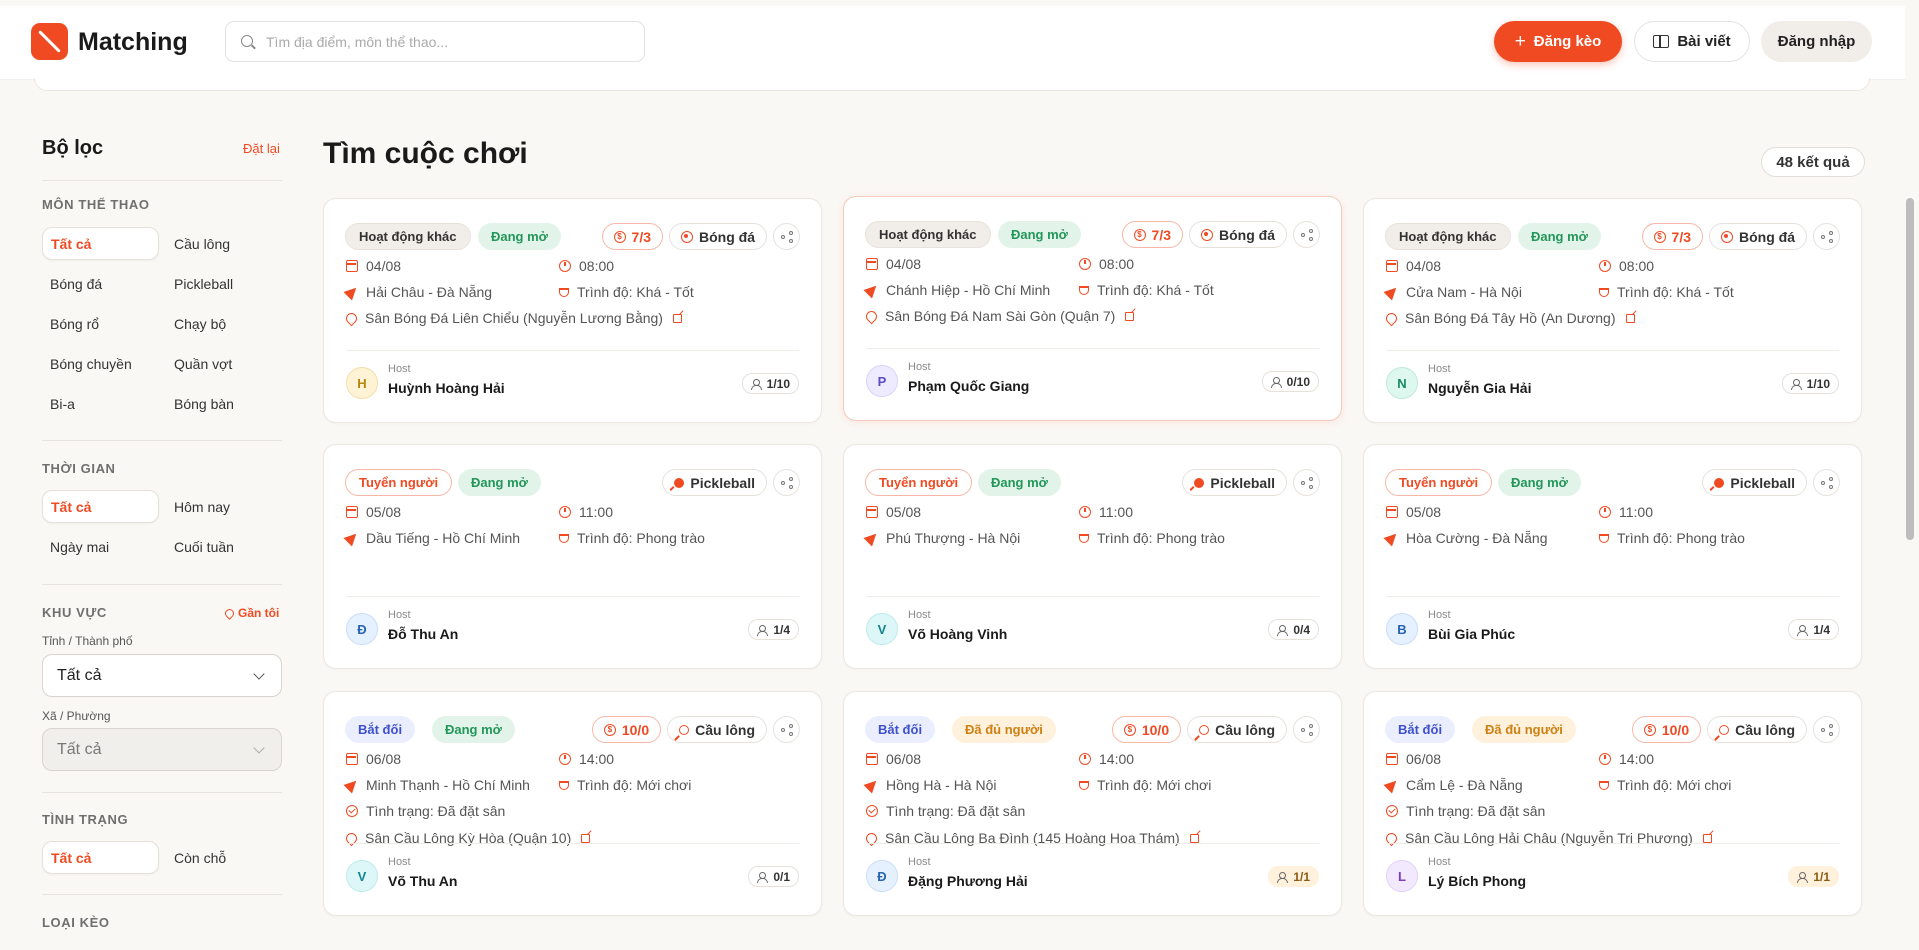  What do you see at coordinates (224, 546) in the screenshot?
I see `time-chip-weekend: Cuối tuần` at bounding box center [224, 546].